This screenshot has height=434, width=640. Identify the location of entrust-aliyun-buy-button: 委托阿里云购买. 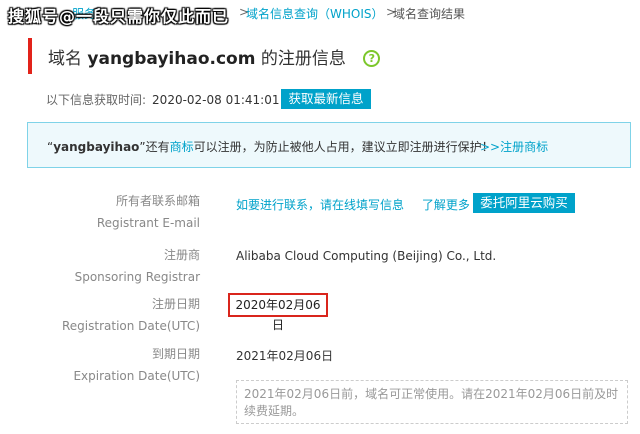
(524, 203).